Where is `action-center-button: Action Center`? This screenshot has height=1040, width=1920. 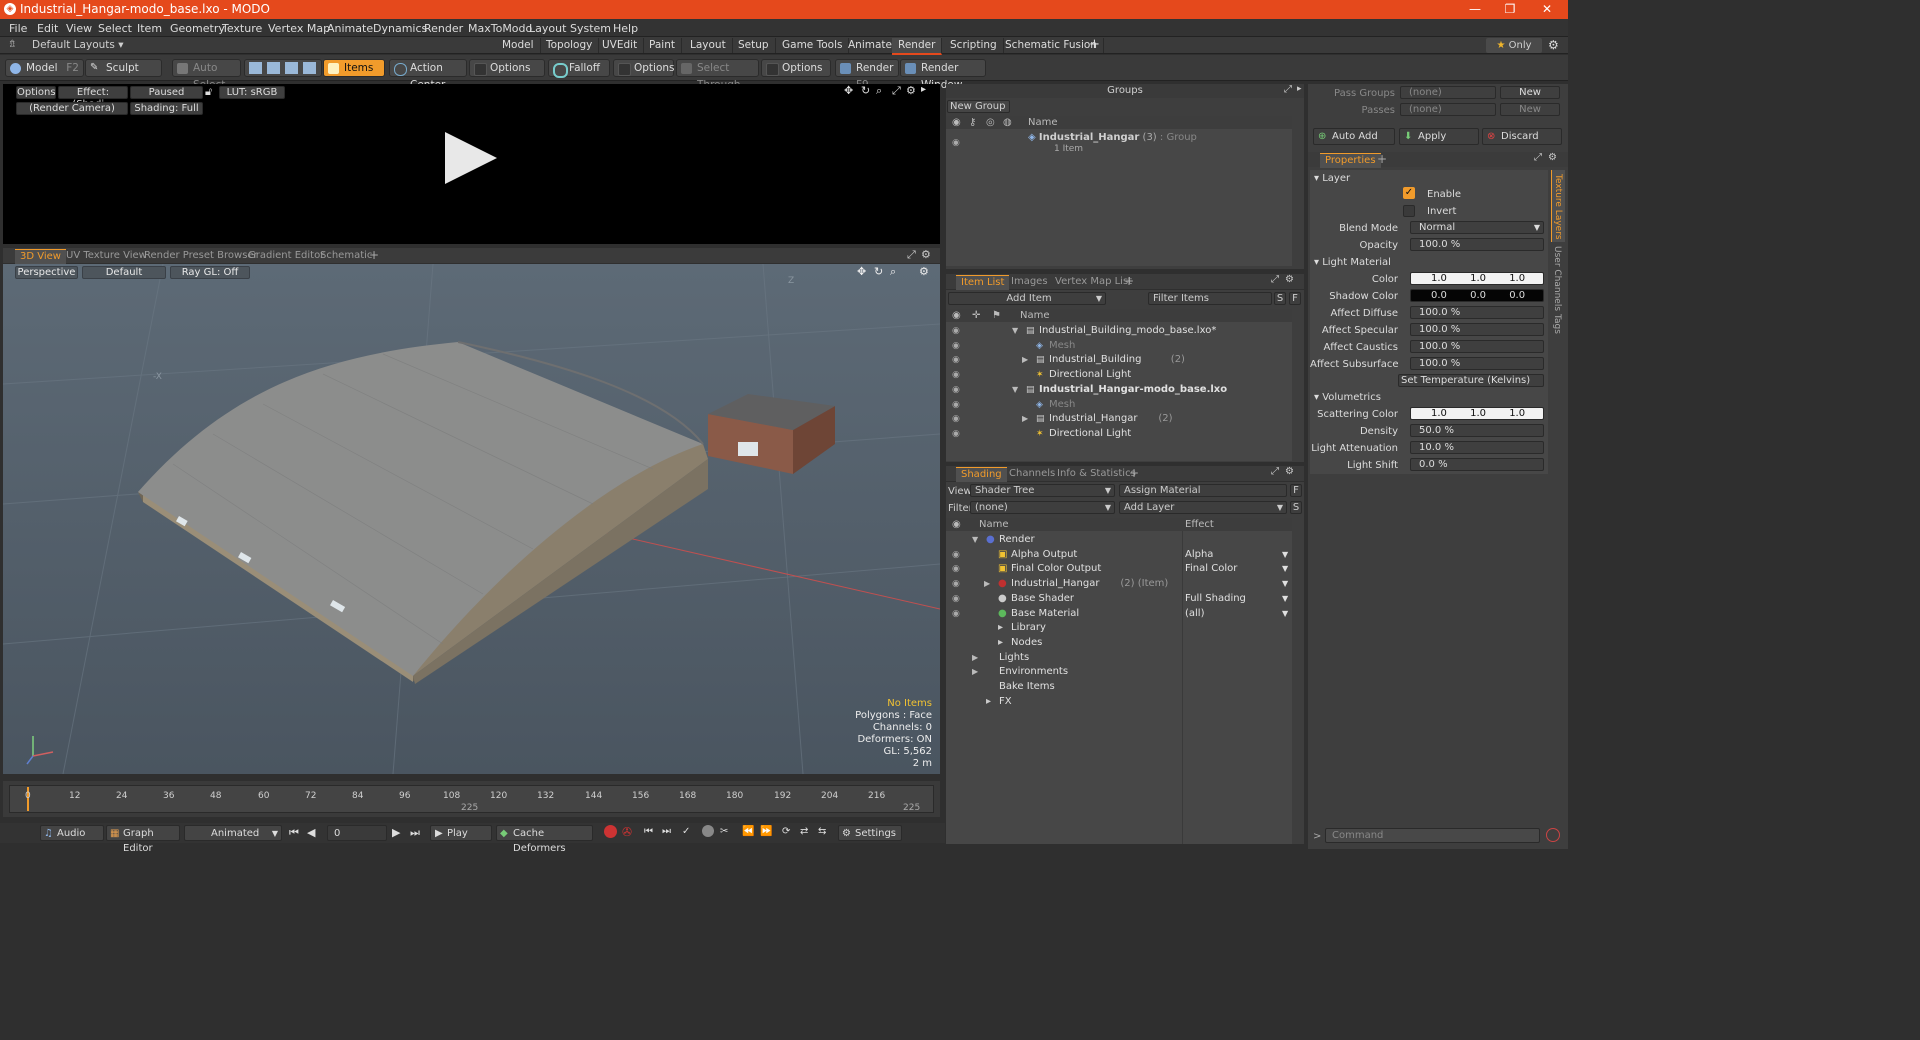
action-center-button: Action Center is located at coordinates (428, 75).